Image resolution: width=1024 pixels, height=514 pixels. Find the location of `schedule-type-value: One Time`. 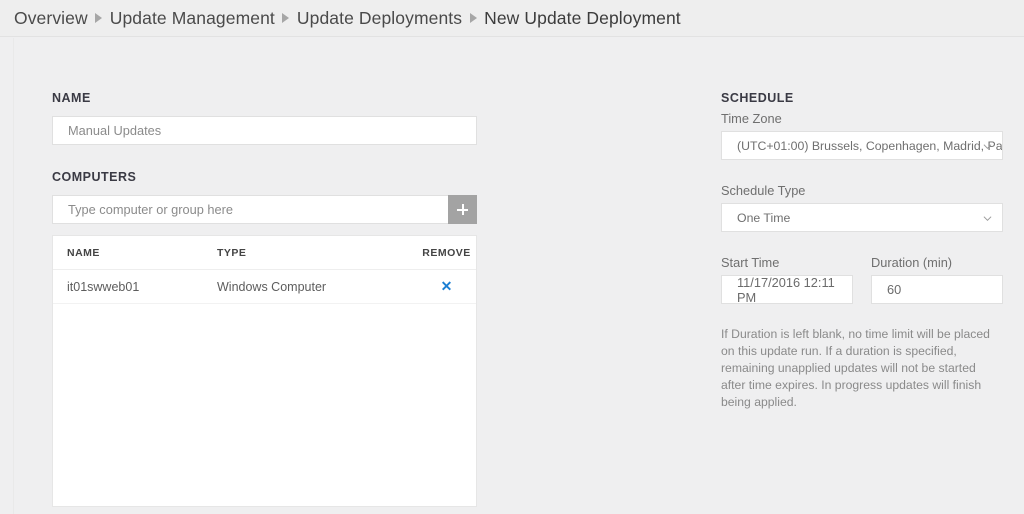

schedule-type-value: One Time is located at coordinates (764, 217).